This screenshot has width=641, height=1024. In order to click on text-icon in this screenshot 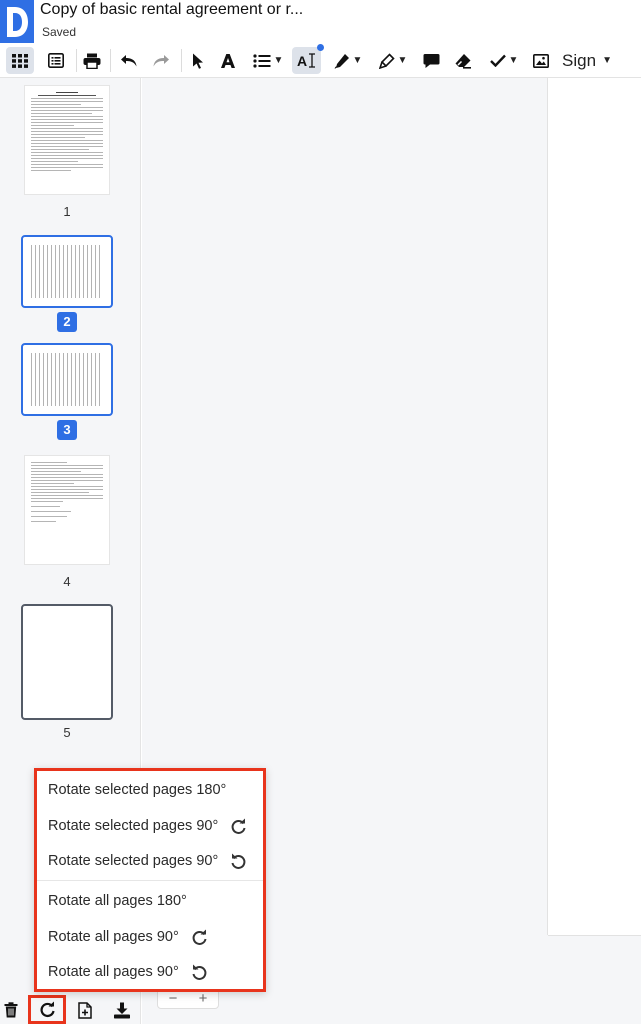, I will do `click(228, 60)`.